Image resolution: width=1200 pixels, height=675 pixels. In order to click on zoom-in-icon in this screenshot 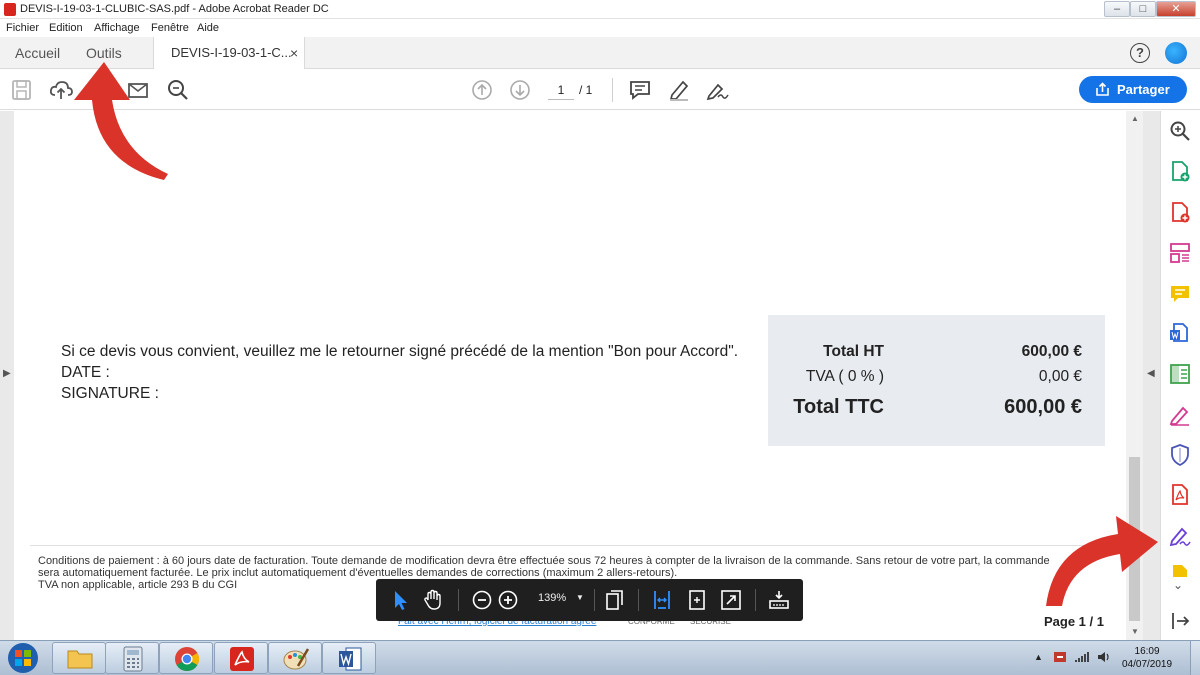, I will do `click(508, 600)`.